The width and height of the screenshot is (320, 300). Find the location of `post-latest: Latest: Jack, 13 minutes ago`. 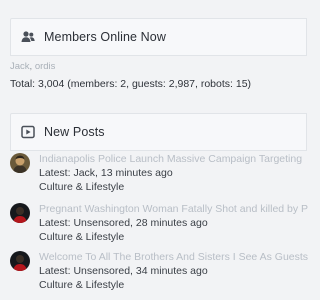

post-latest: Latest: Jack, 13 minutes ago is located at coordinates (106, 173).